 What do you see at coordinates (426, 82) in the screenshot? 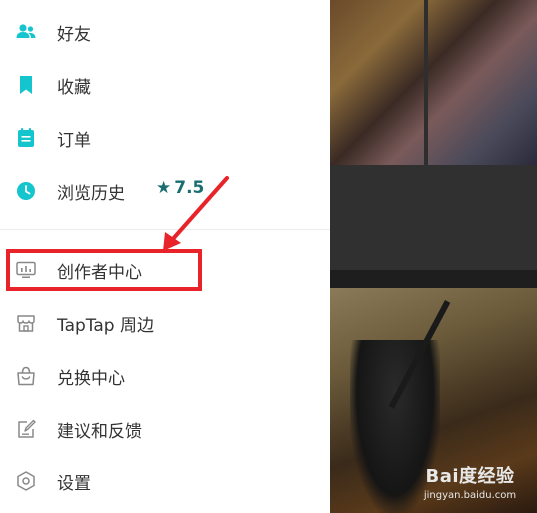
I see `image-divider` at bounding box center [426, 82].